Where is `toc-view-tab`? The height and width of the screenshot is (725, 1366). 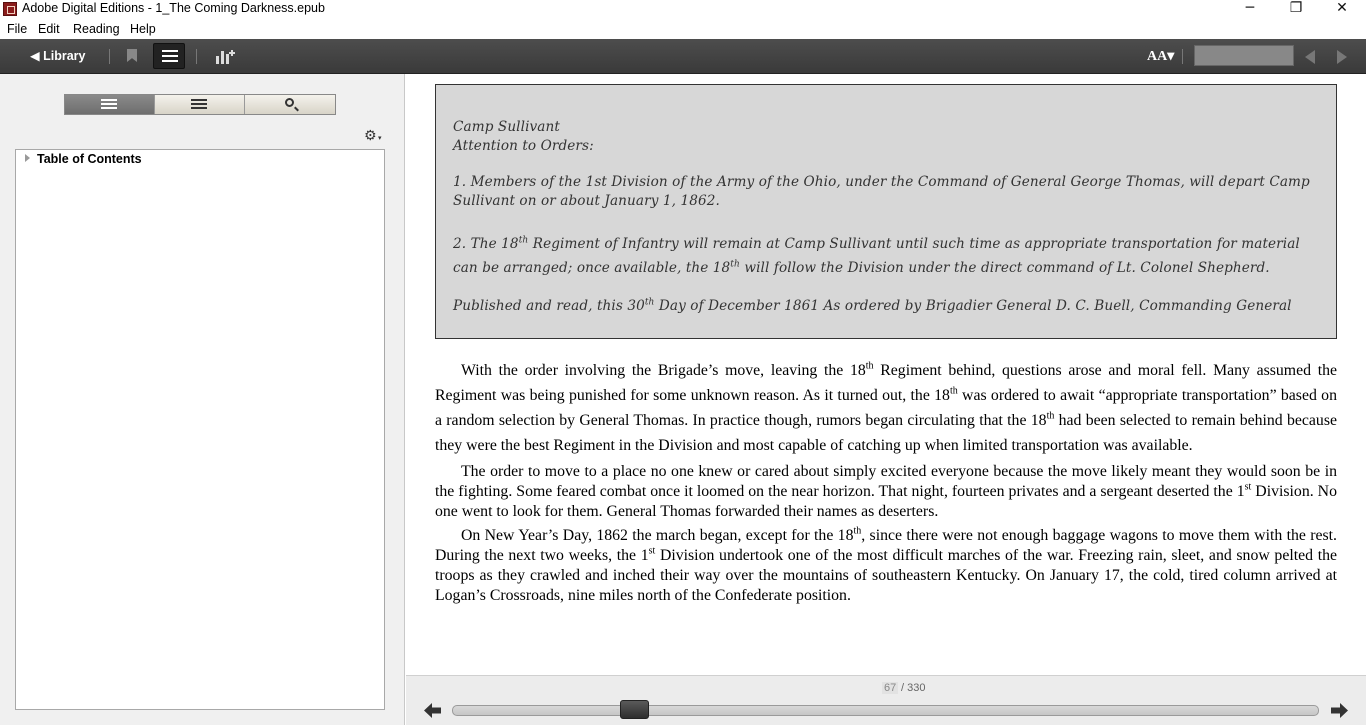
toc-view-tab is located at coordinates (110, 104).